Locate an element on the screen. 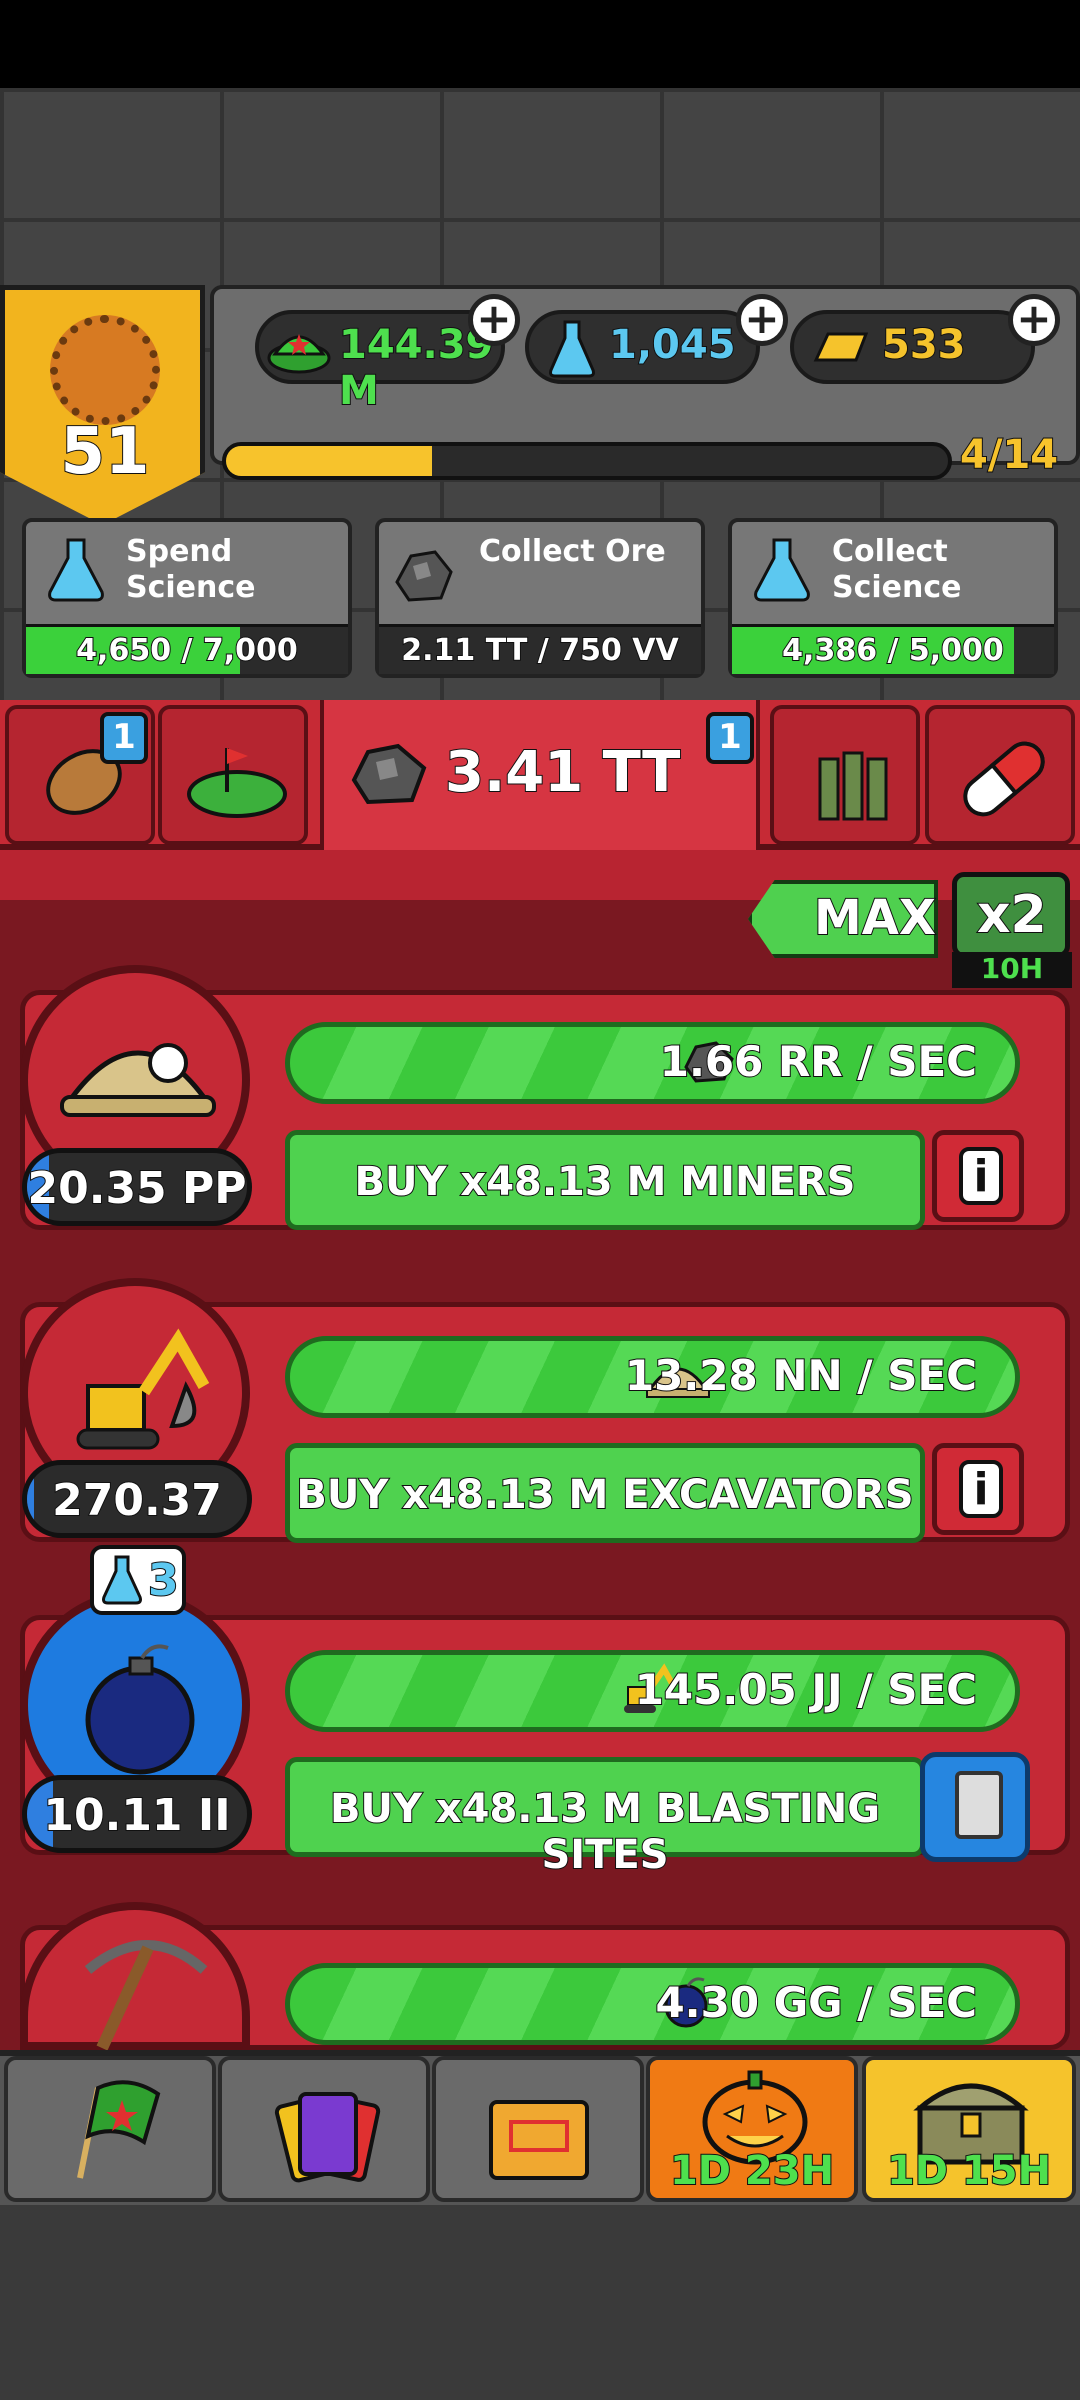 The image size is (1080, 2400). gold-bar-icon is located at coordinates (841, 347).